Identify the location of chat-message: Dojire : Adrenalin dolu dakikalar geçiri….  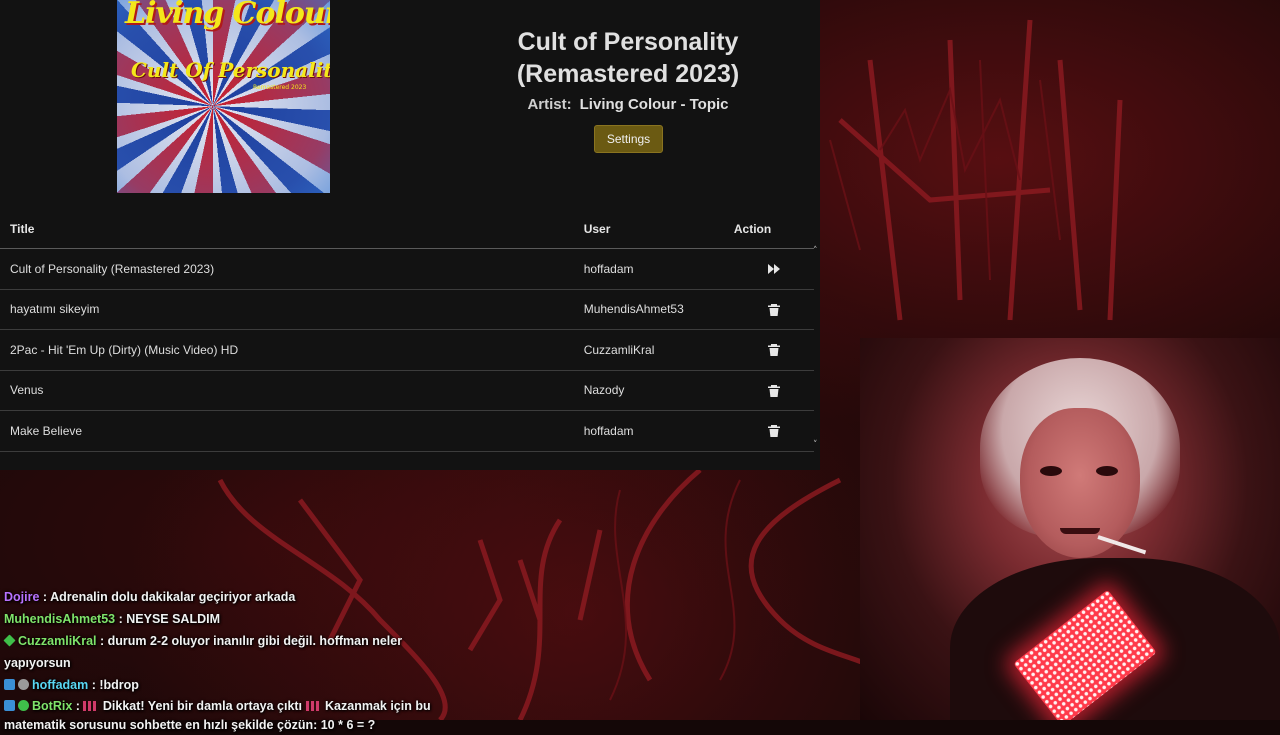
(235, 597).